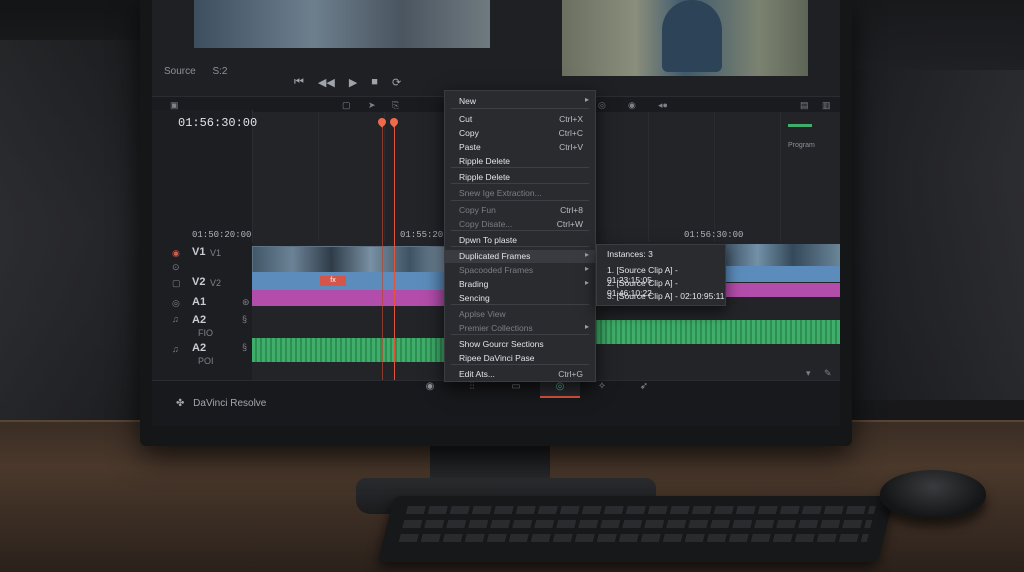 The height and width of the screenshot is (572, 1024). I want to click on menu-item: New ▸, so click(520, 101).